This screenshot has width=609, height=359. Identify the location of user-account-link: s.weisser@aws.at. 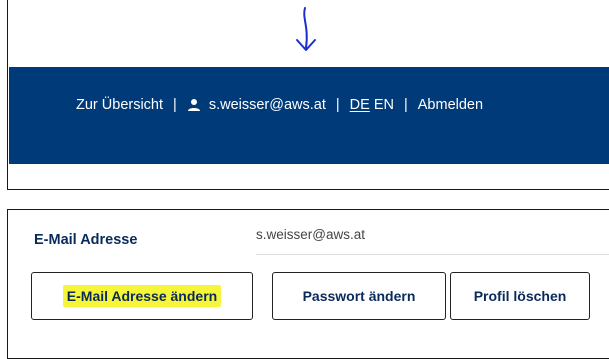
(256, 105).